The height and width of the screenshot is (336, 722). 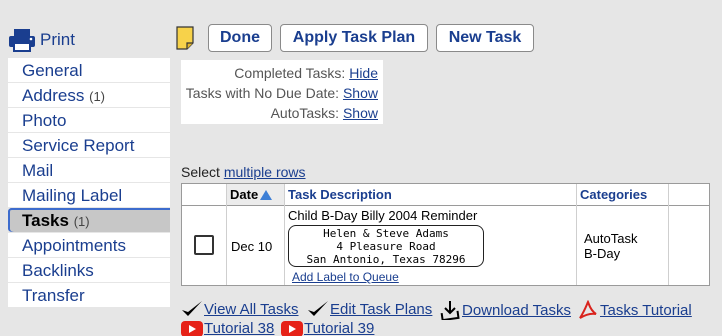 What do you see at coordinates (360, 93) in the screenshot?
I see `nodue-show-link: Show` at bounding box center [360, 93].